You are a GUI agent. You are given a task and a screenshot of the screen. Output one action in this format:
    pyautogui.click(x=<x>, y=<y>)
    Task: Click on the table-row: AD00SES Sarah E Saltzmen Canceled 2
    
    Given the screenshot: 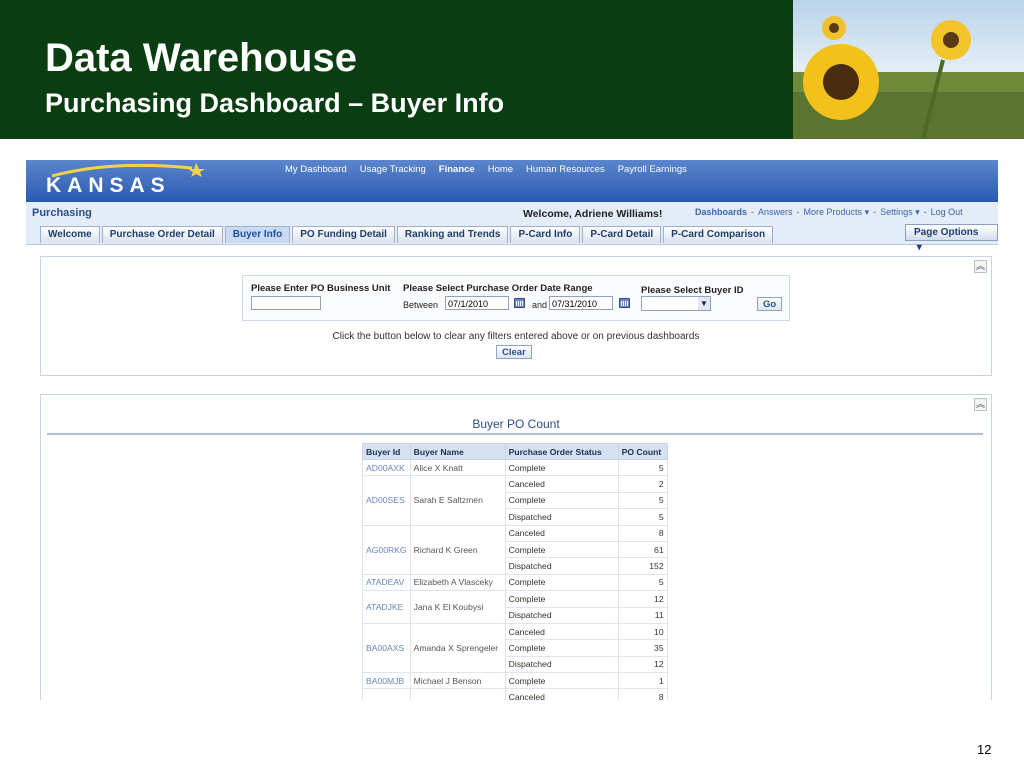 What is the action you would take?
    pyautogui.click(x=515, y=500)
    